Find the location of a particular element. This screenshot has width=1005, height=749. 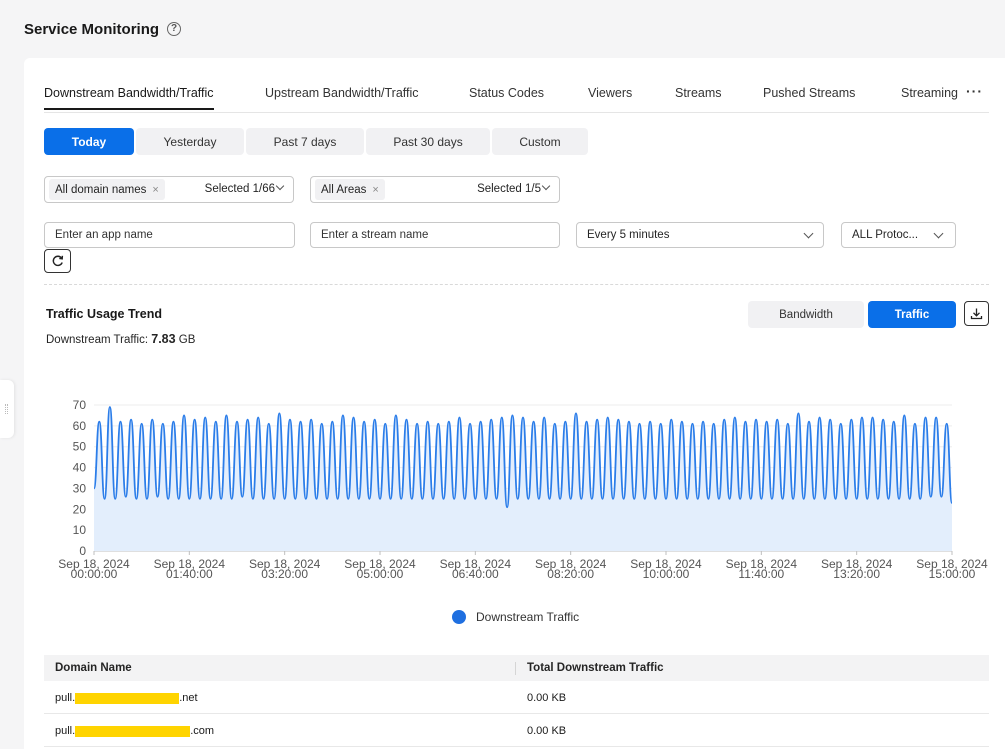

chart-legend: Downstream Traffic is located at coordinates (515, 617).